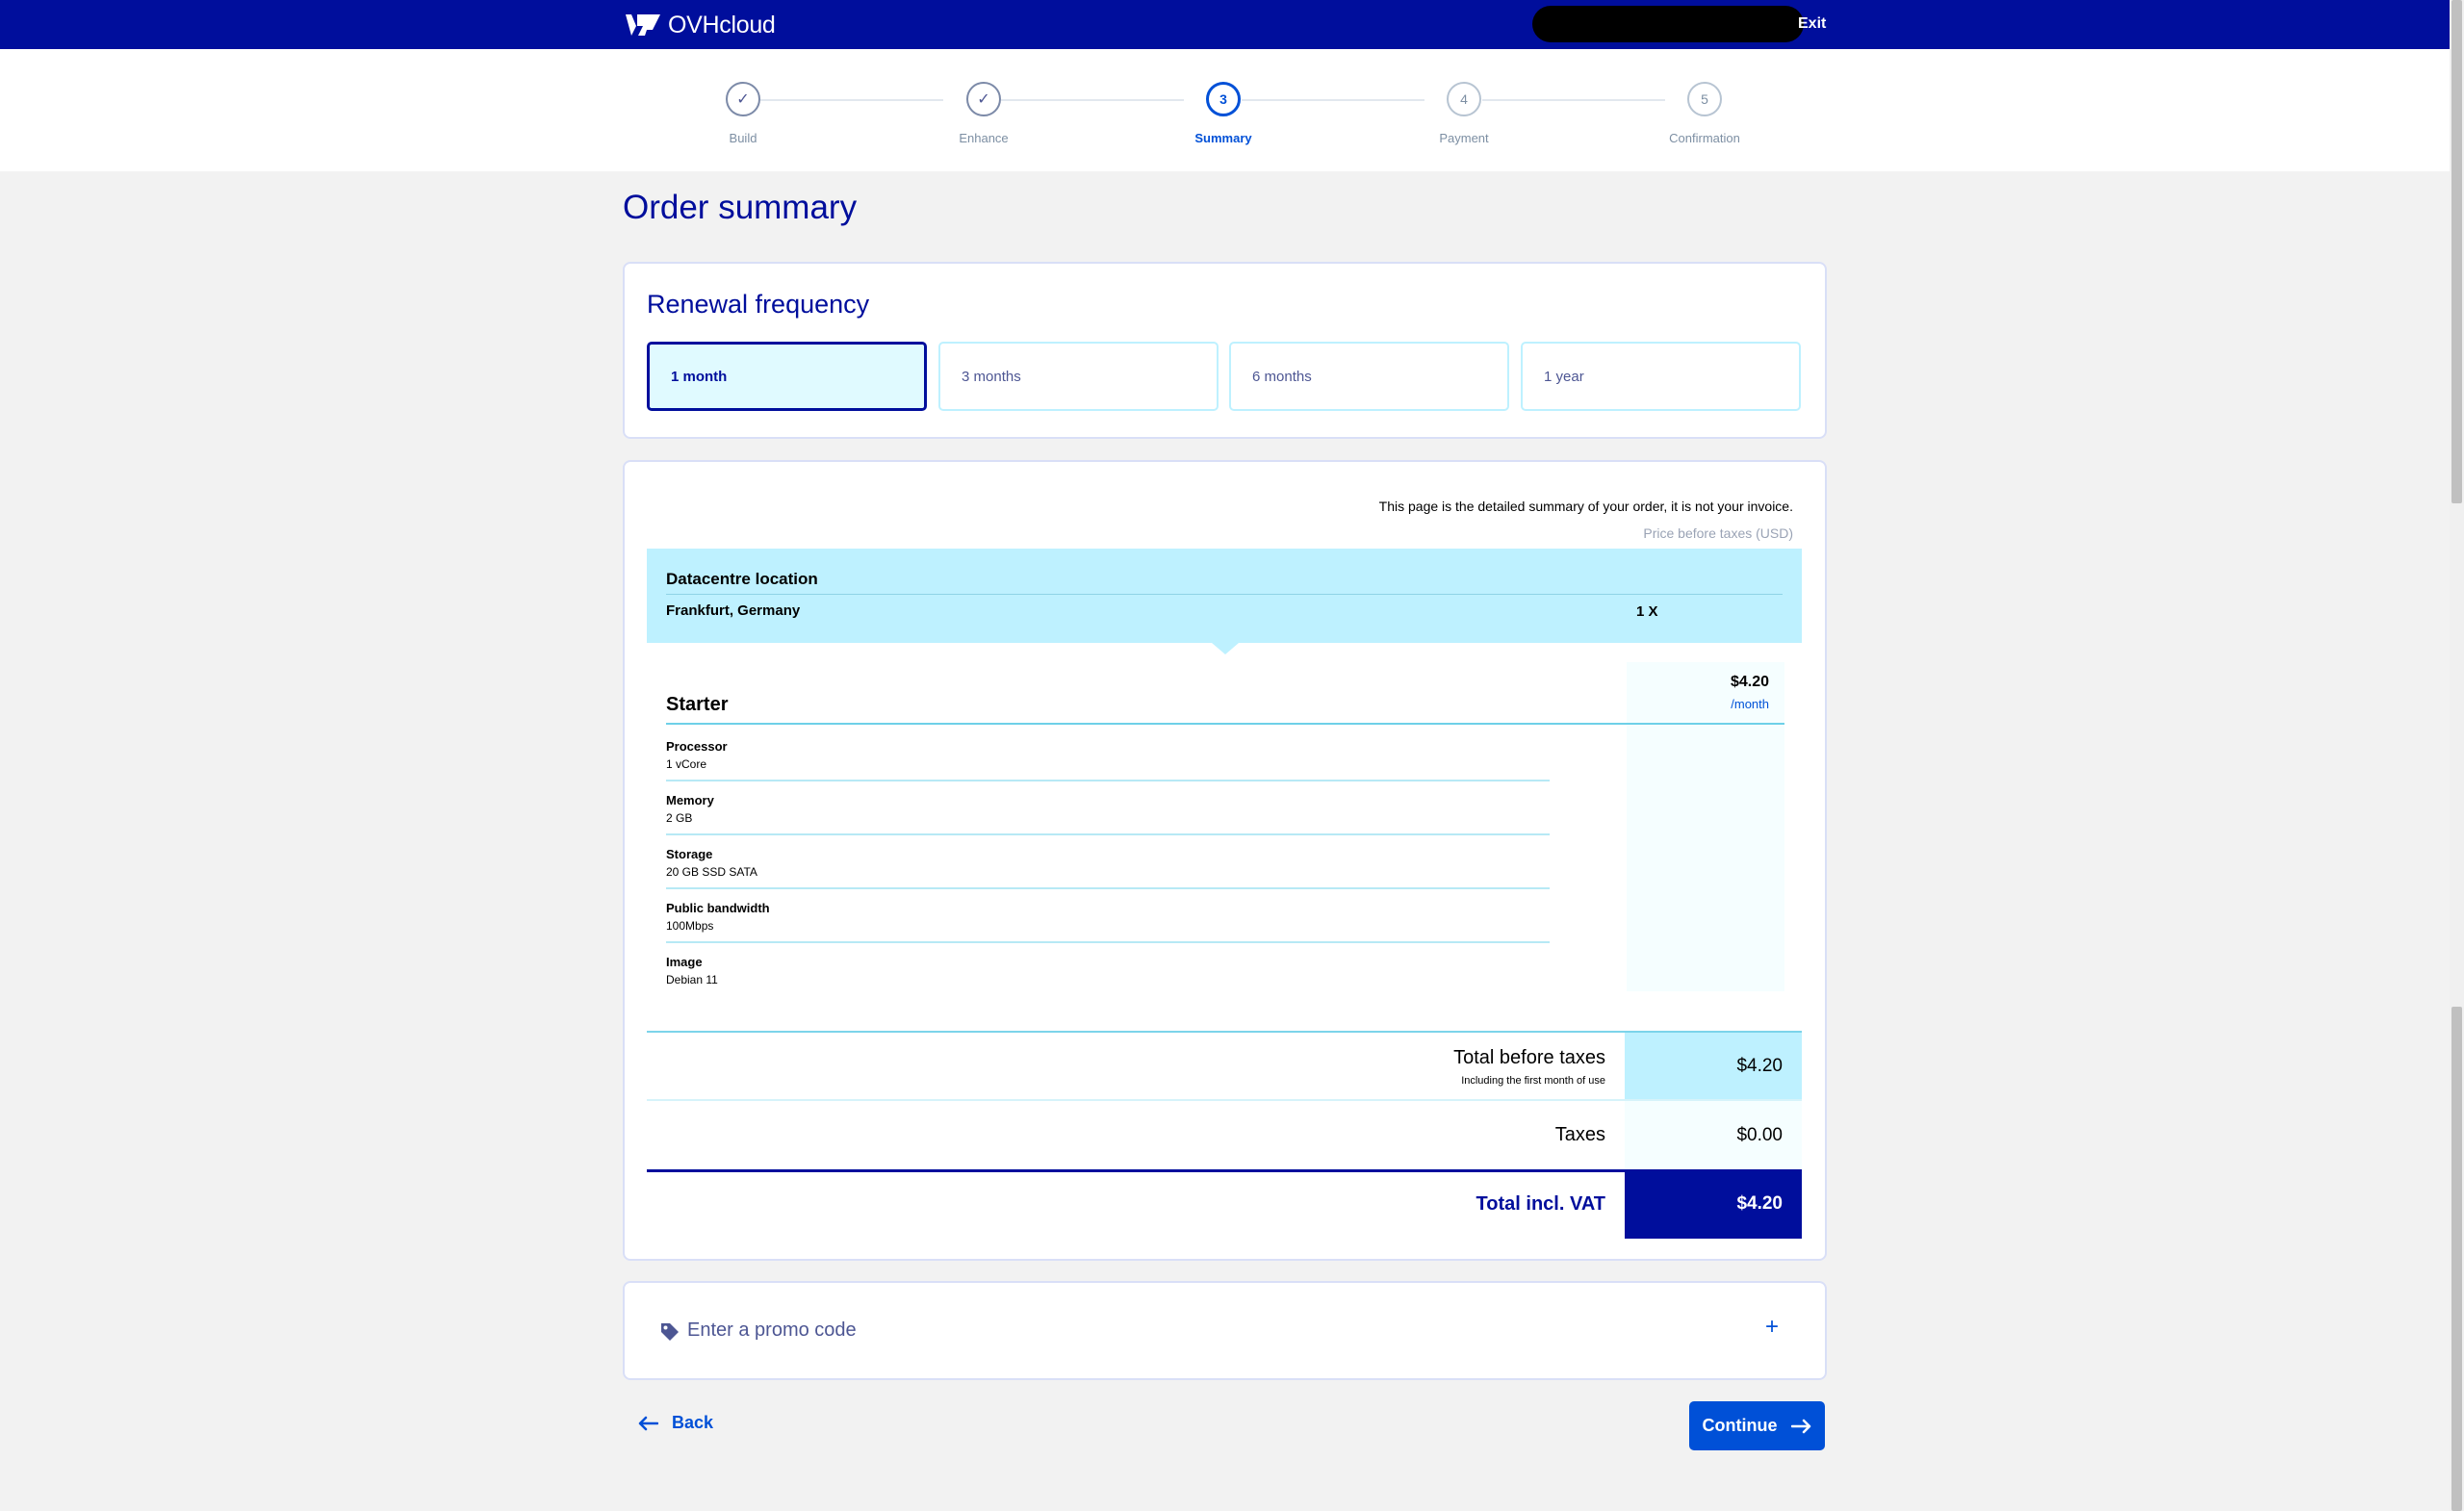  Describe the element at coordinates (1464, 99) in the screenshot. I see `step-number: 4` at that location.